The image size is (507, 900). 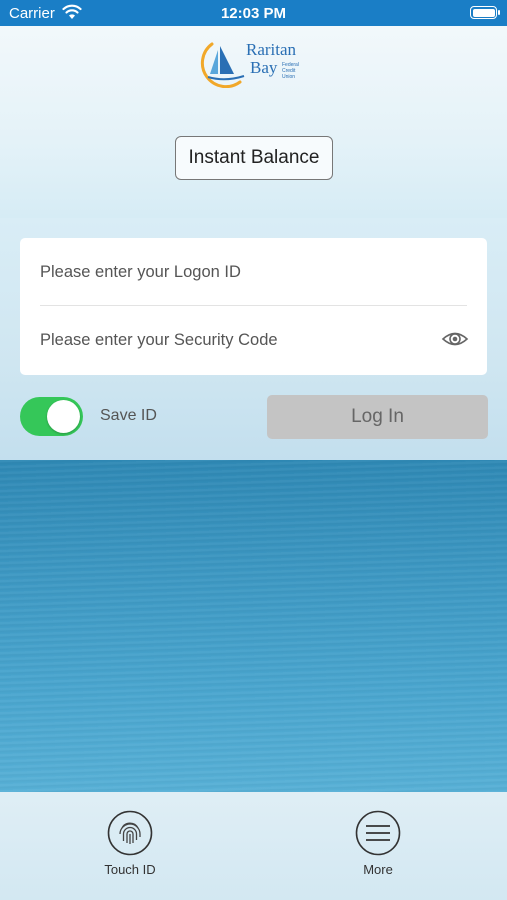 I want to click on toggle-knob, so click(x=63, y=416).